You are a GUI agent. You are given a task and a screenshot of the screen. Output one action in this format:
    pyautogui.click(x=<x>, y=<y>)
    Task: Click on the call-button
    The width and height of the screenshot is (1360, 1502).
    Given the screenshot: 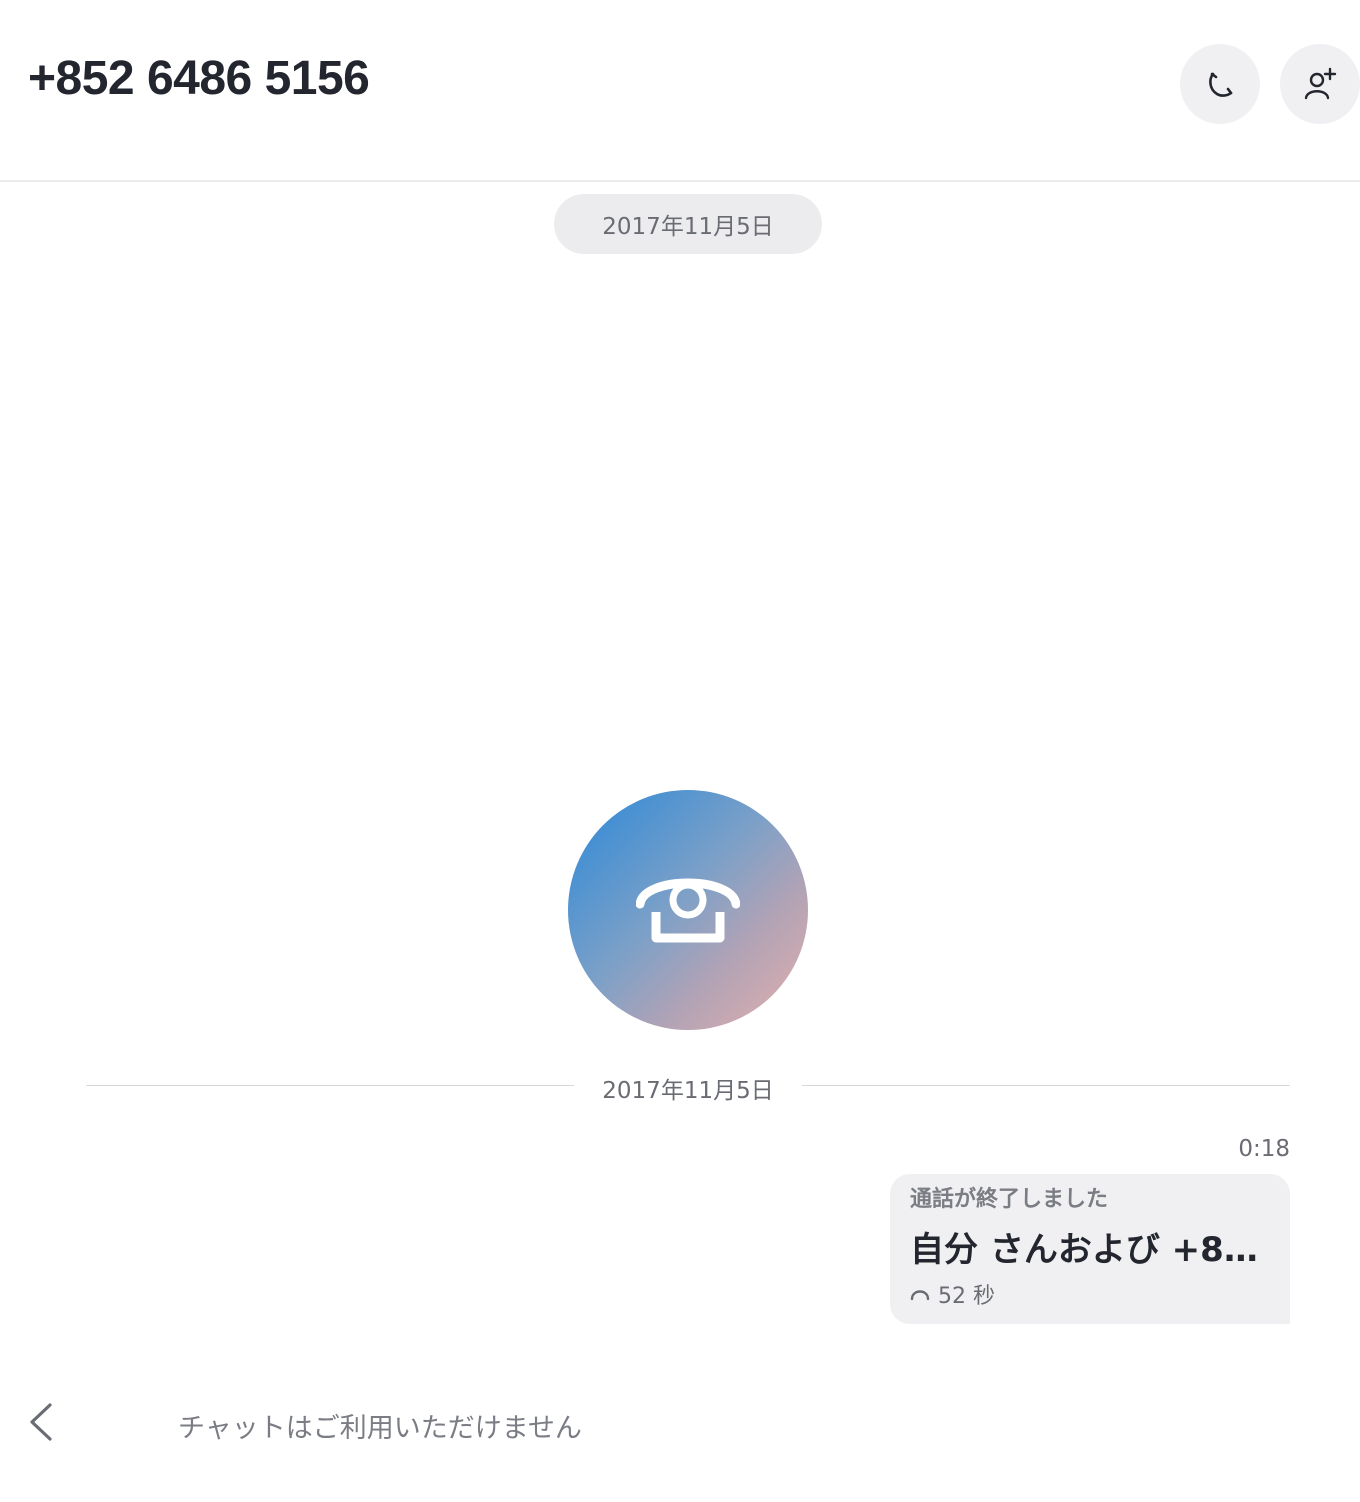 What is the action you would take?
    pyautogui.click(x=1220, y=84)
    